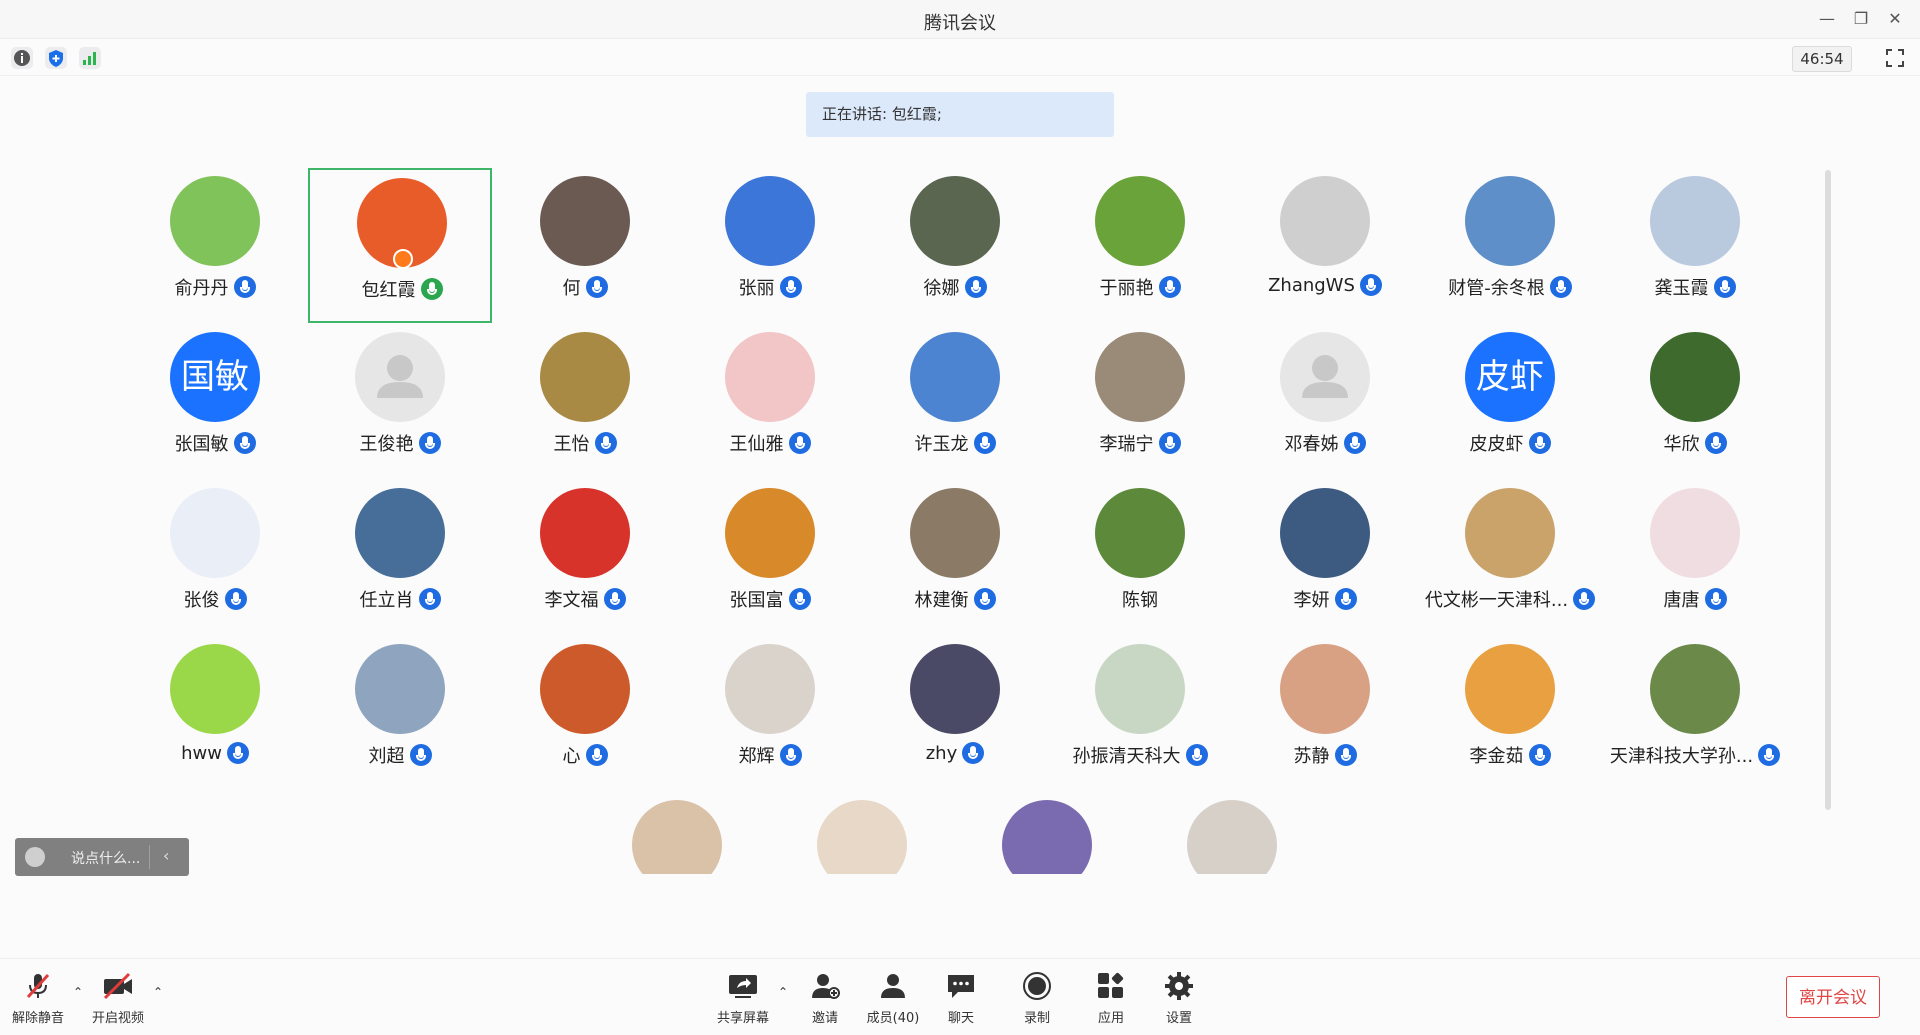 The width and height of the screenshot is (1920, 1035). I want to click on record-button: 录制, so click(1037, 997).